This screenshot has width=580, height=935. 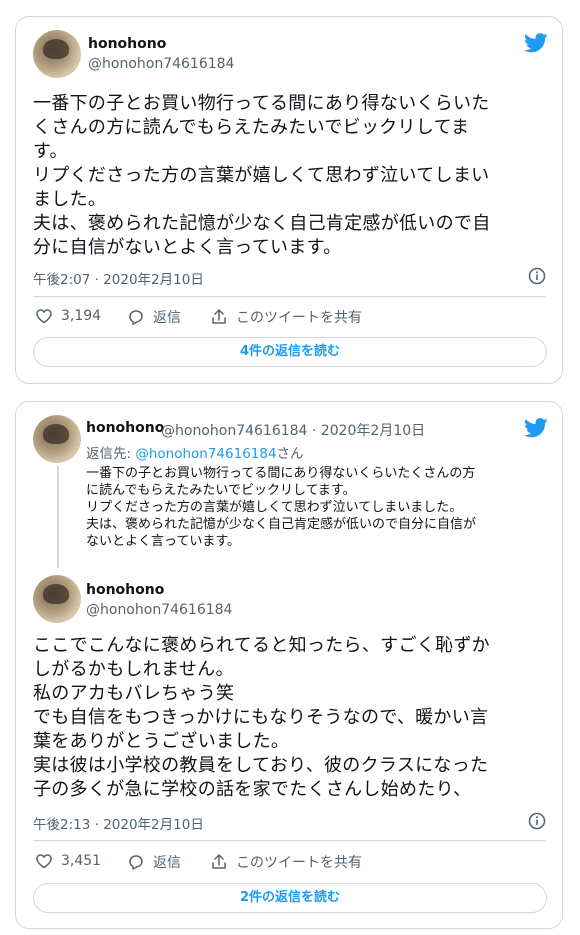 I want to click on like-button: 3,194, so click(x=68, y=316).